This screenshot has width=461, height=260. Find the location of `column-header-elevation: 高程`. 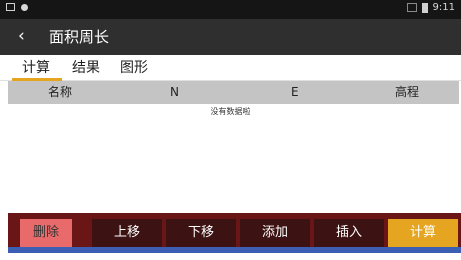

column-header-elevation: 高程 is located at coordinates (407, 92).